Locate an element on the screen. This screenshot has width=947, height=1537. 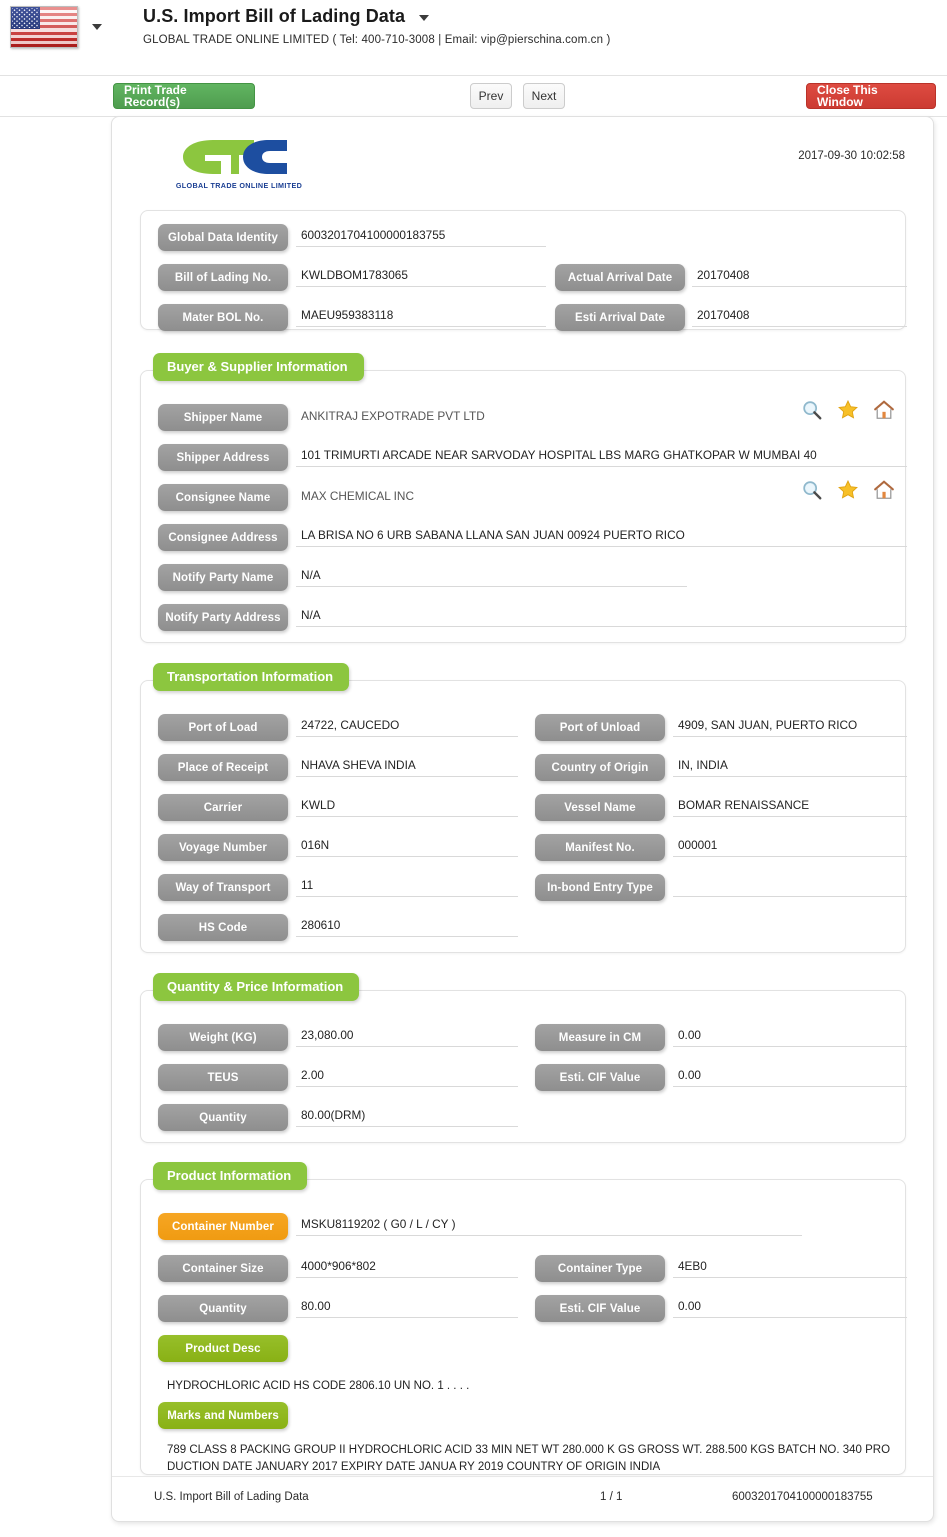
field-container-type: 4EB0 is located at coordinates (790, 1265).